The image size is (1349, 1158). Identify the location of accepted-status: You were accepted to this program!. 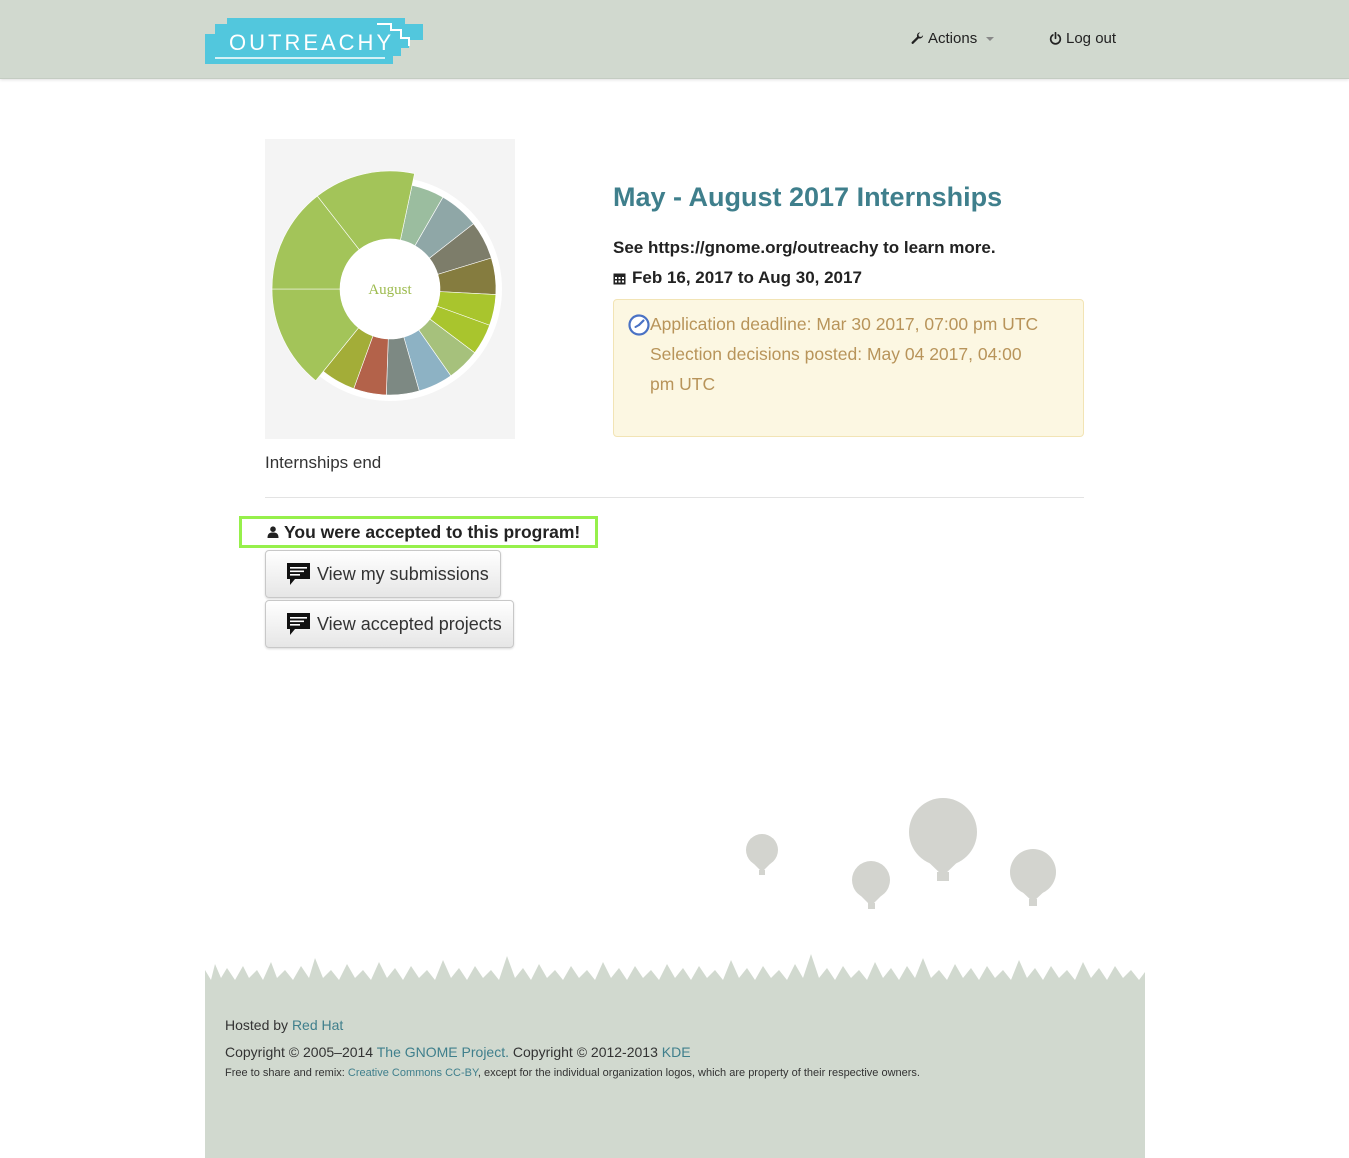
(418, 532).